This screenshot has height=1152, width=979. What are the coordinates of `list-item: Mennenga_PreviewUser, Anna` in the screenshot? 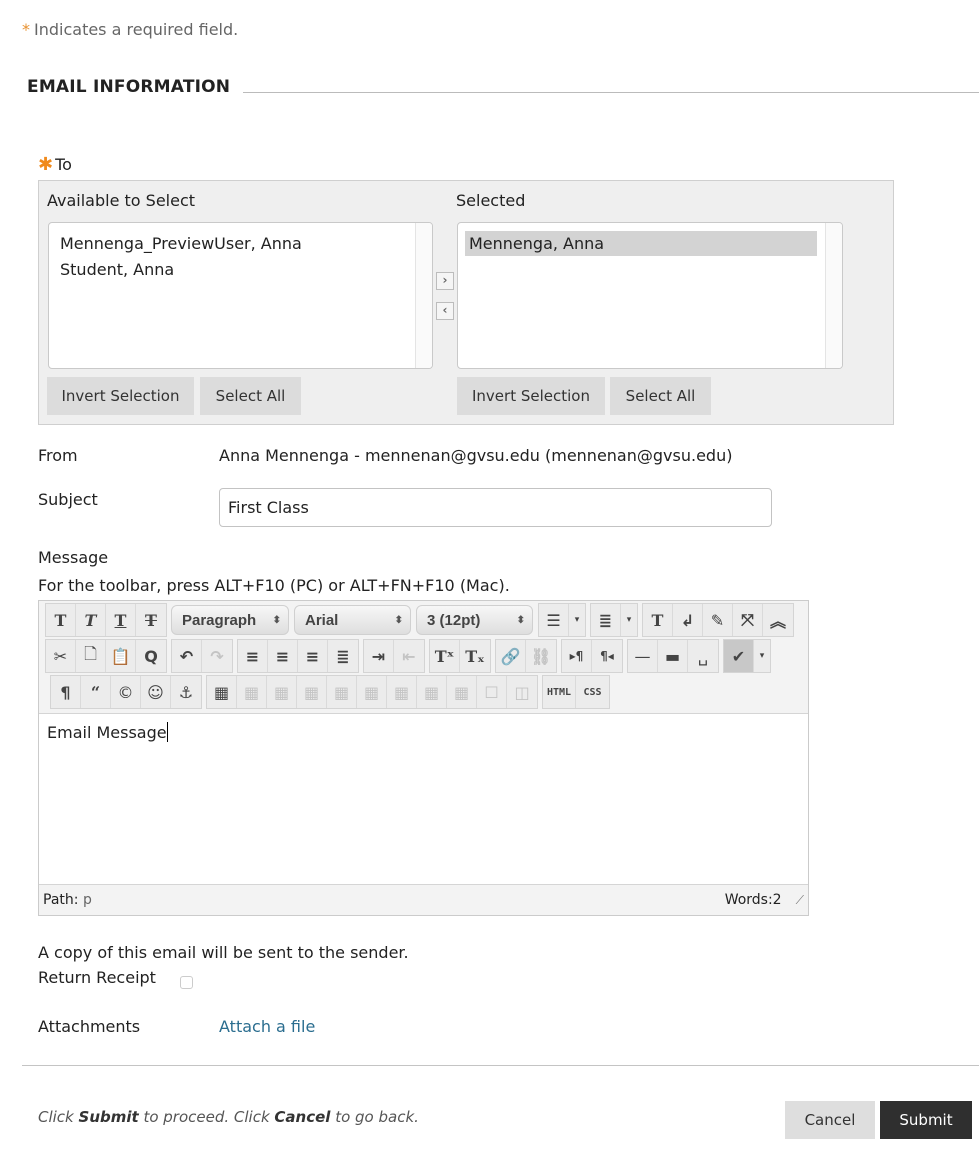 It's located at (240, 244).